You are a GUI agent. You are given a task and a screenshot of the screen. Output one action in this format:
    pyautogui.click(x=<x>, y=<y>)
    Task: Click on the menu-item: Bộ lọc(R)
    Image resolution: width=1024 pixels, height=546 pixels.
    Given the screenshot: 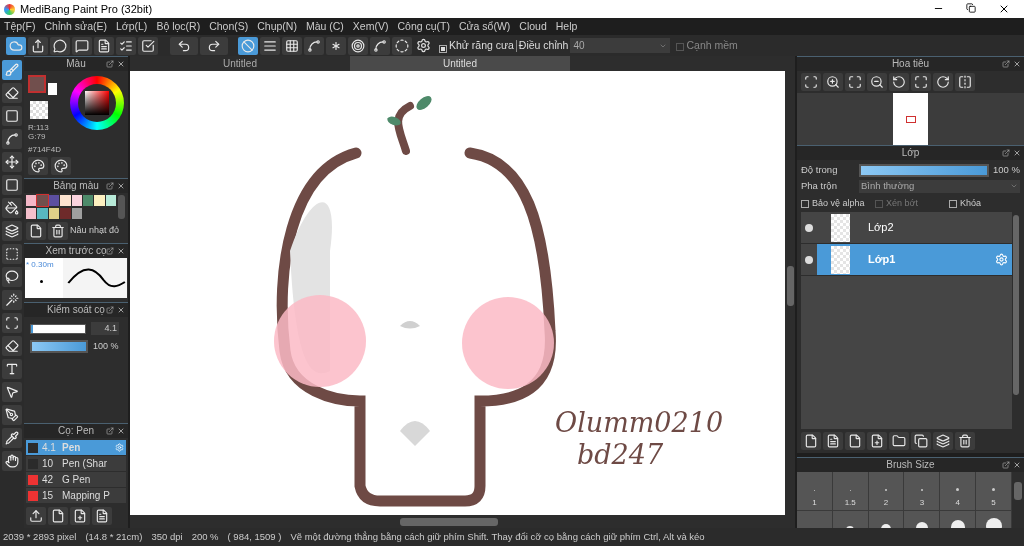 What is the action you would take?
    pyautogui.click(x=178, y=26)
    